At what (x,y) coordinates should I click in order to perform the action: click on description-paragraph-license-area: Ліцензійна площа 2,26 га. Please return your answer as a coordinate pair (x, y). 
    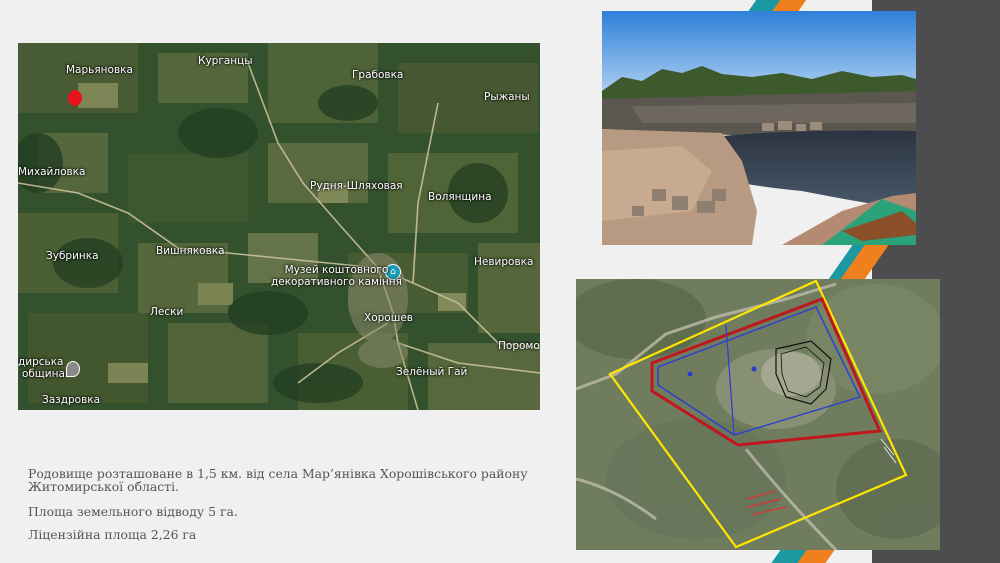
    Looking at the image, I should click on (112, 534).